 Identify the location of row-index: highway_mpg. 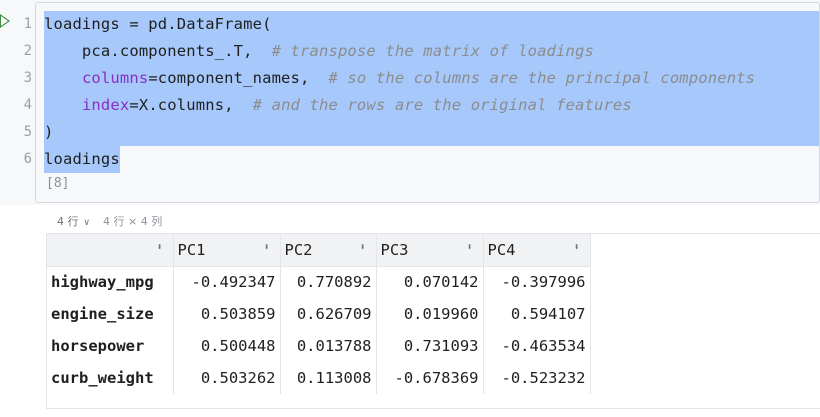
(110, 282).